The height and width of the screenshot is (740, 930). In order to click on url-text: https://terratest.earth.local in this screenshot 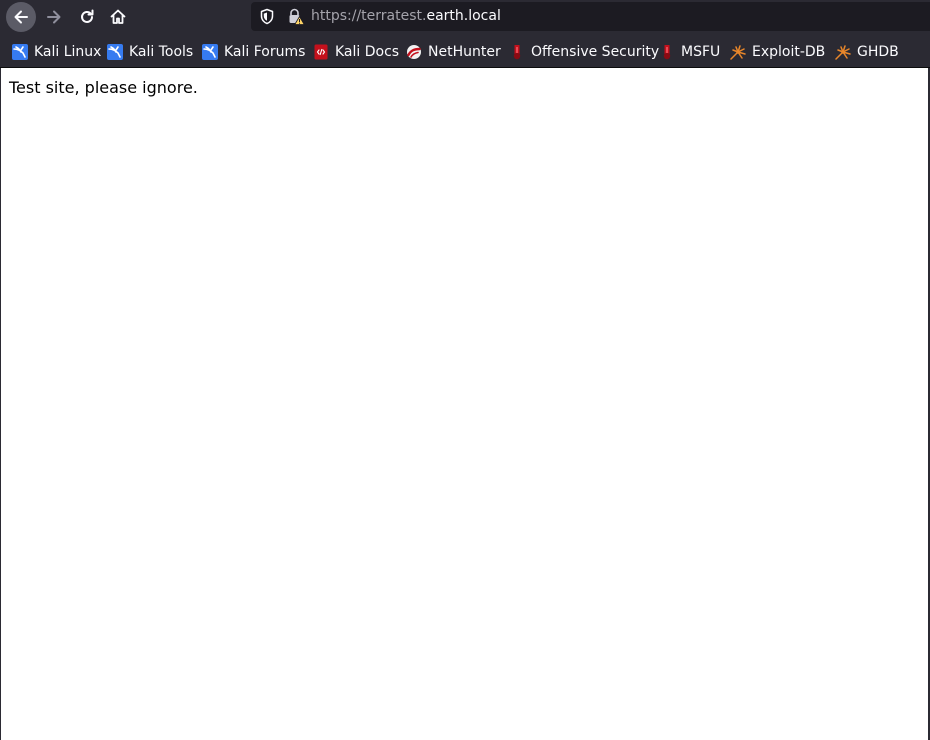, I will do `click(406, 16)`.